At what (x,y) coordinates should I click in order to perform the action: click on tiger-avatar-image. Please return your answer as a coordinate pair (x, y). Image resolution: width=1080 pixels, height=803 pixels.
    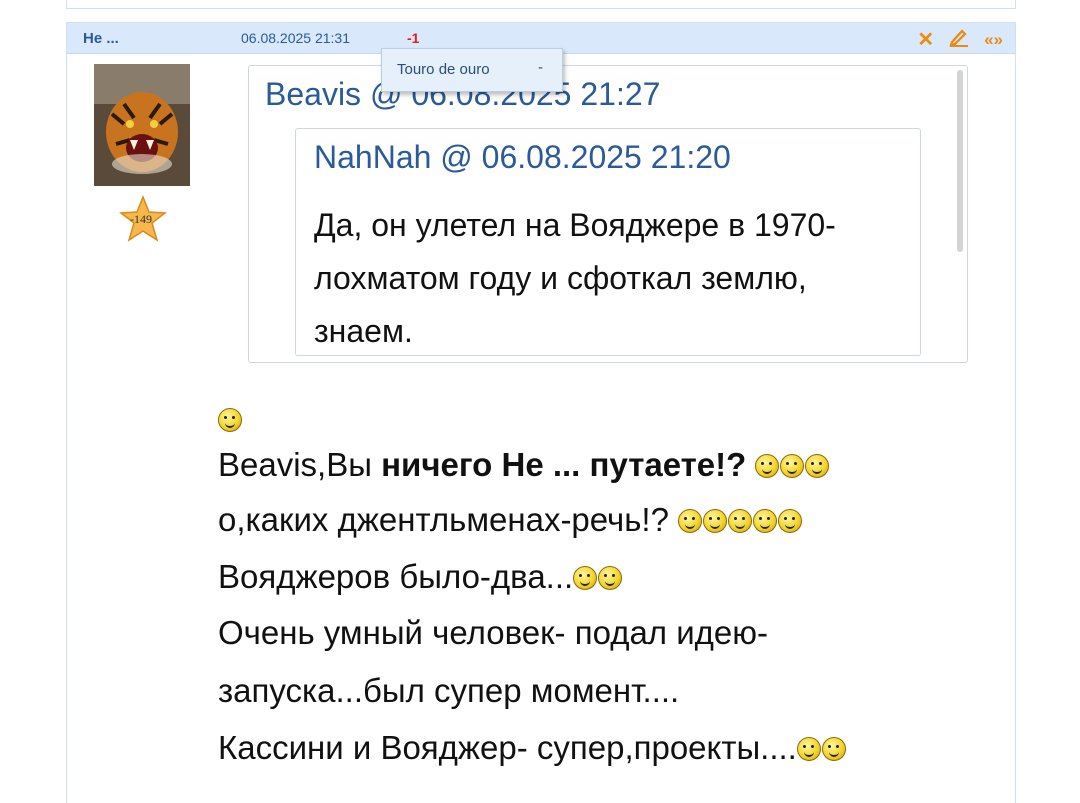
    Looking at the image, I should click on (142, 125).